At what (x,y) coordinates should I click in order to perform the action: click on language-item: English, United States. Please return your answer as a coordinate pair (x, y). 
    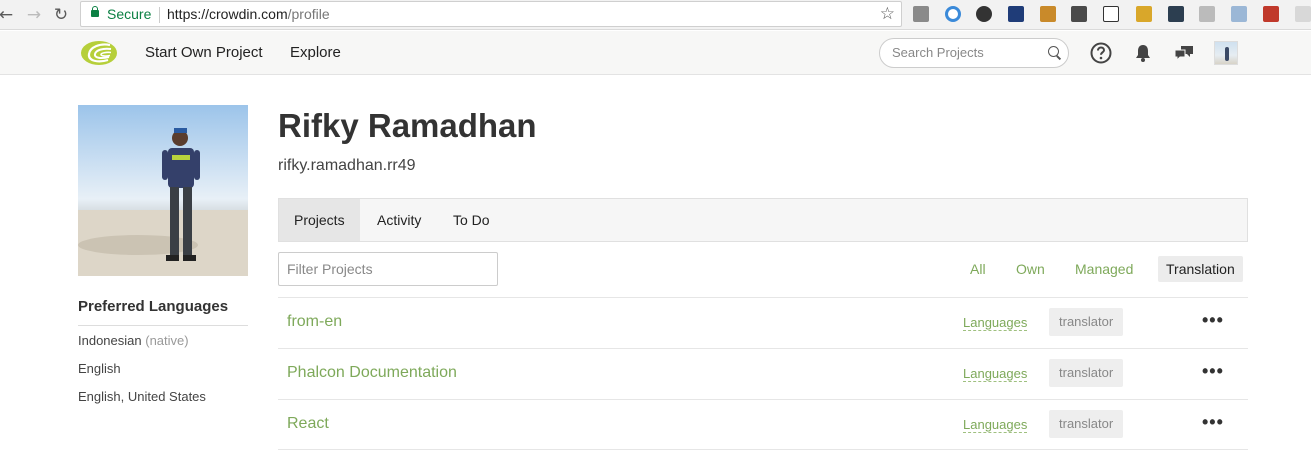
    Looking at the image, I should click on (142, 396).